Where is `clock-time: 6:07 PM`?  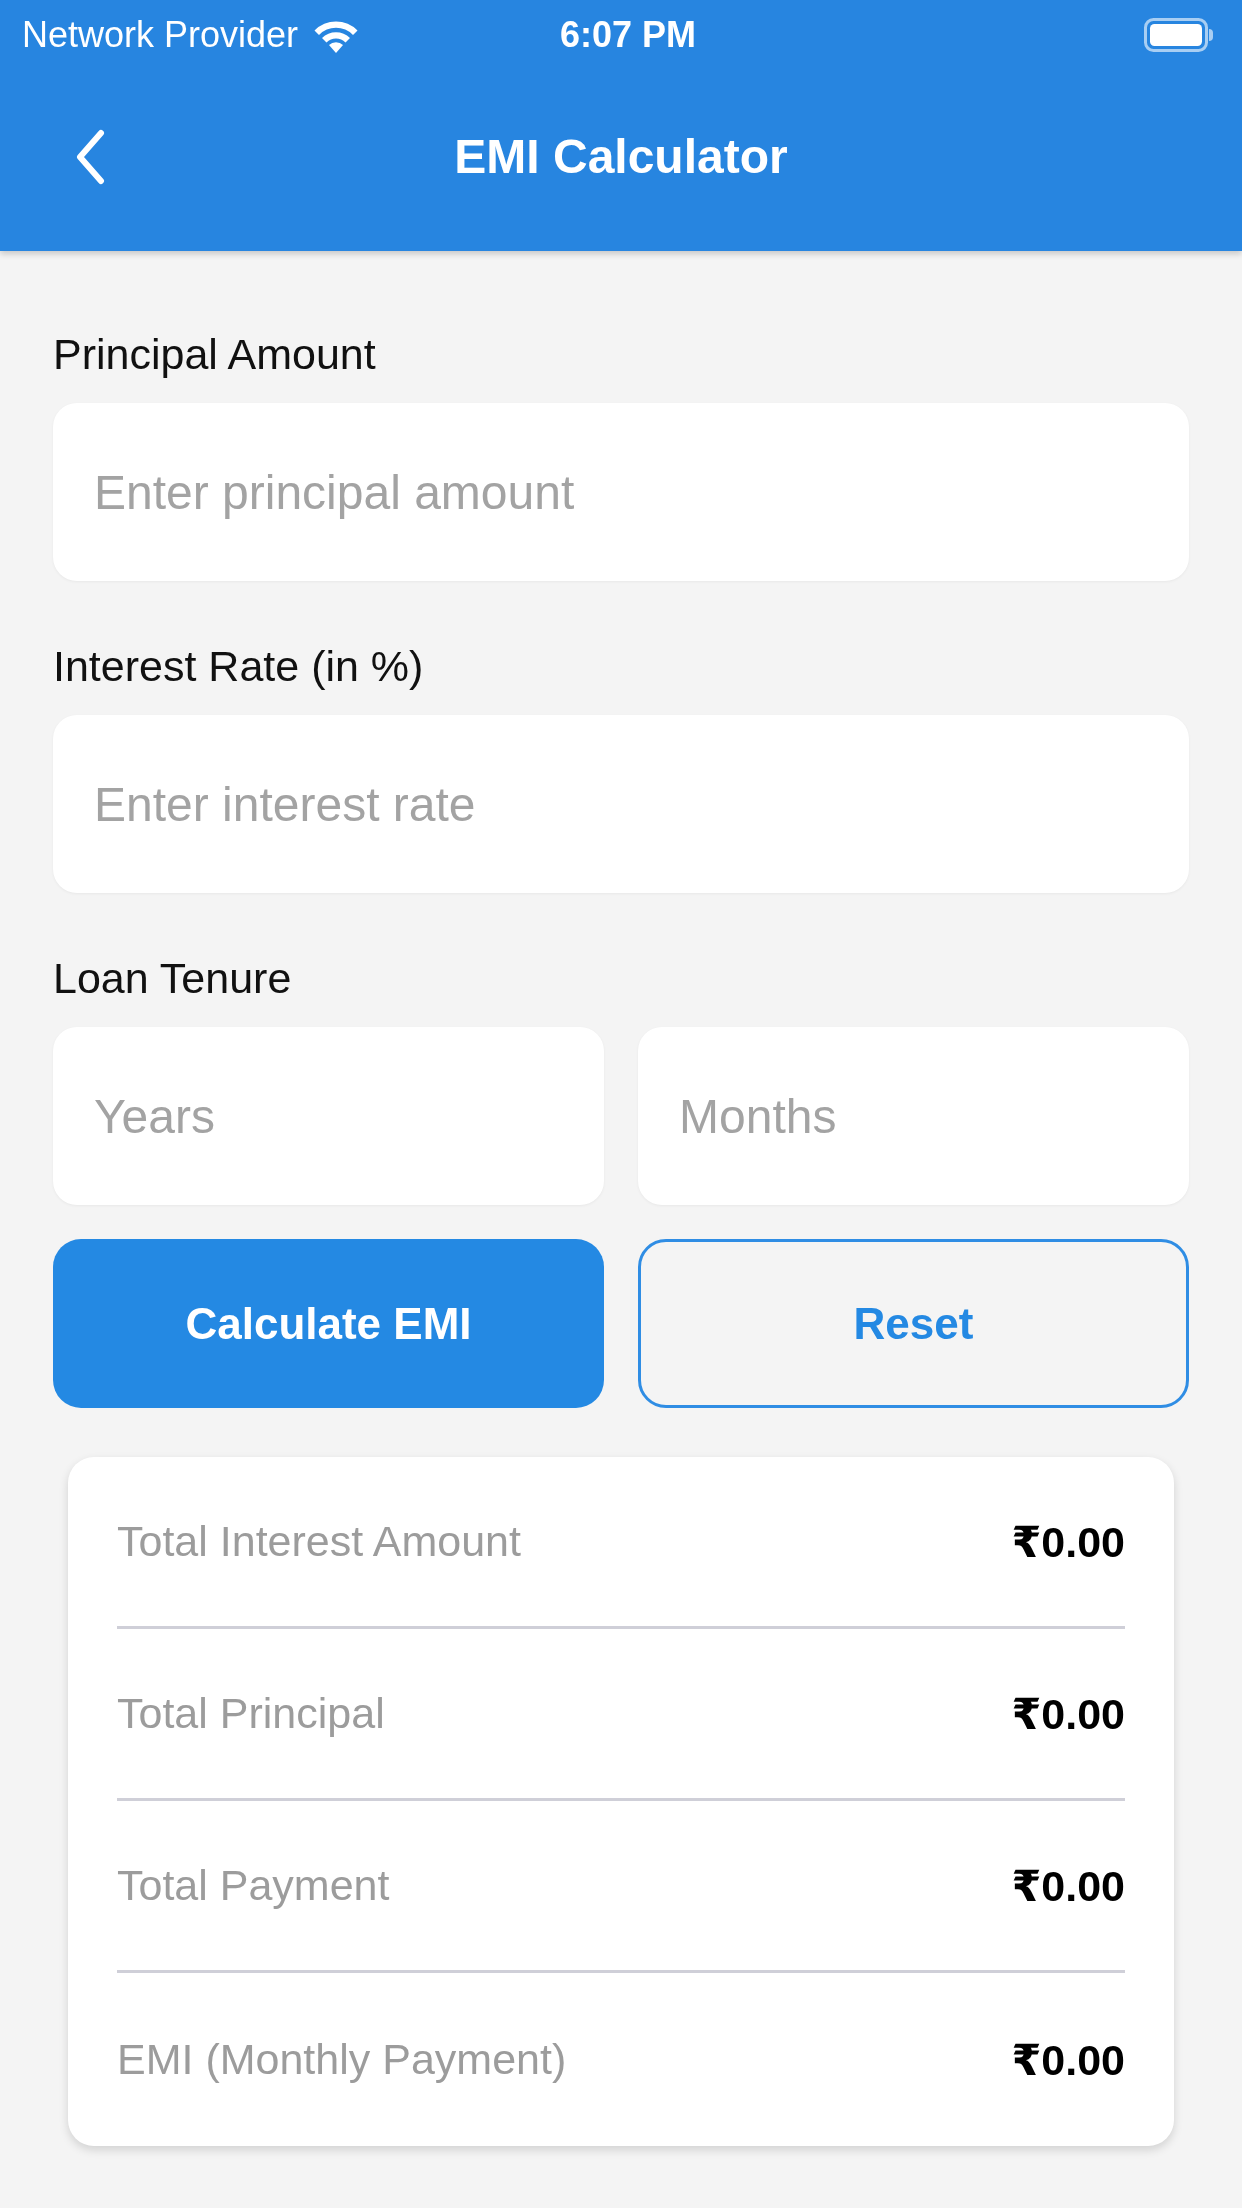
clock-time: 6:07 PM is located at coordinates (627, 35).